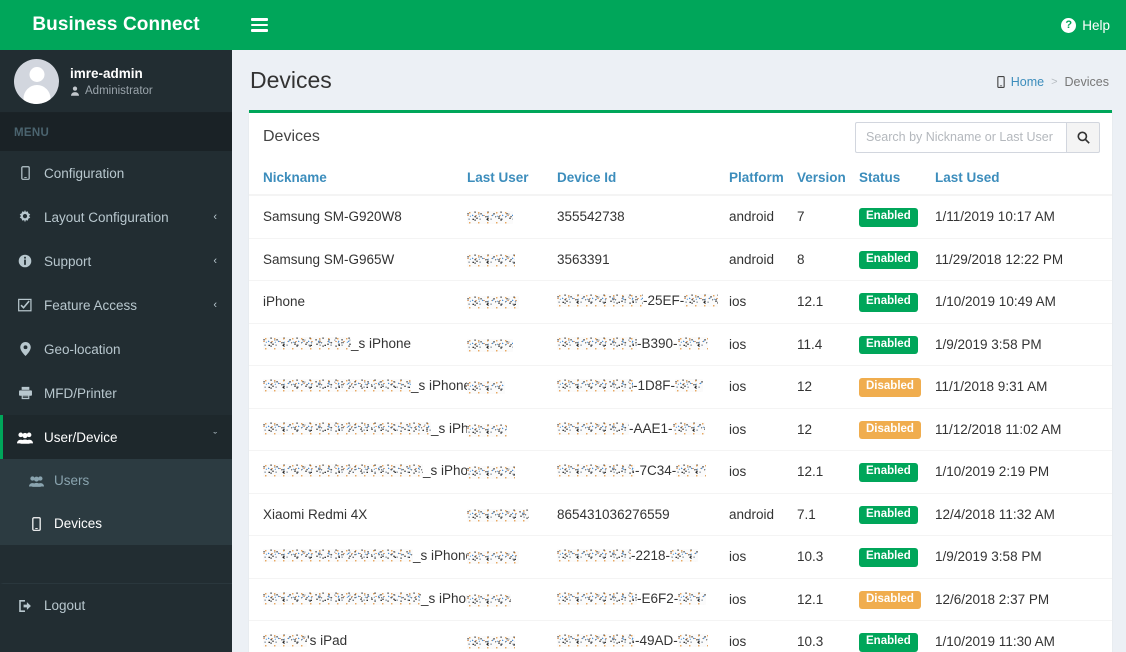 This screenshot has width=1126, height=652. What do you see at coordinates (119, 90) in the screenshot?
I see `user-role-label: Administrator` at bounding box center [119, 90].